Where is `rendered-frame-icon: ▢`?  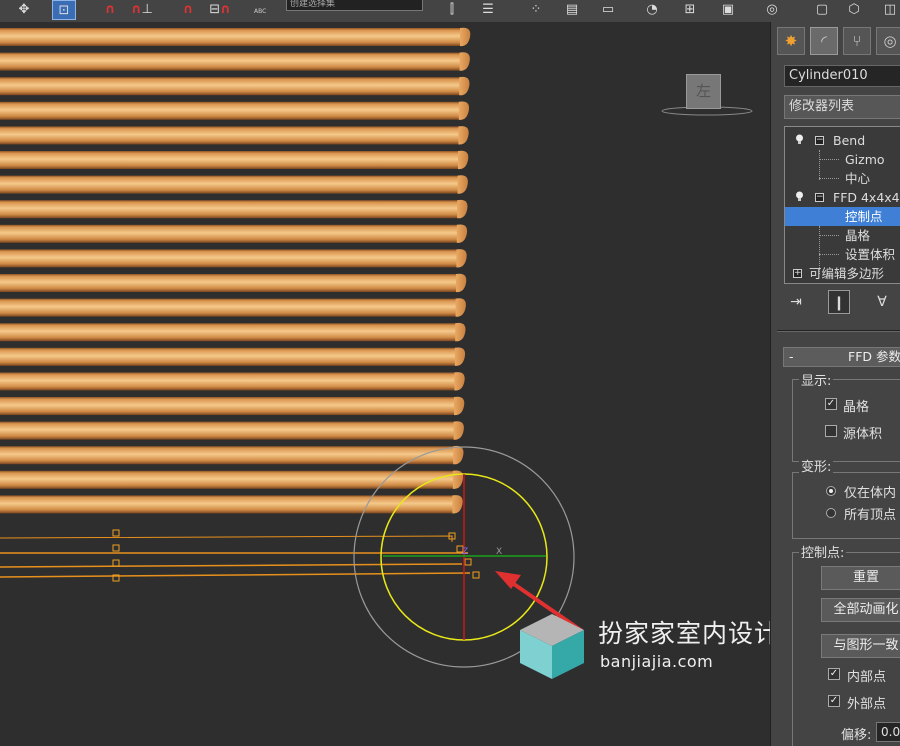 rendered-frame-icon: ▢ is located at coordinates (822, 10).